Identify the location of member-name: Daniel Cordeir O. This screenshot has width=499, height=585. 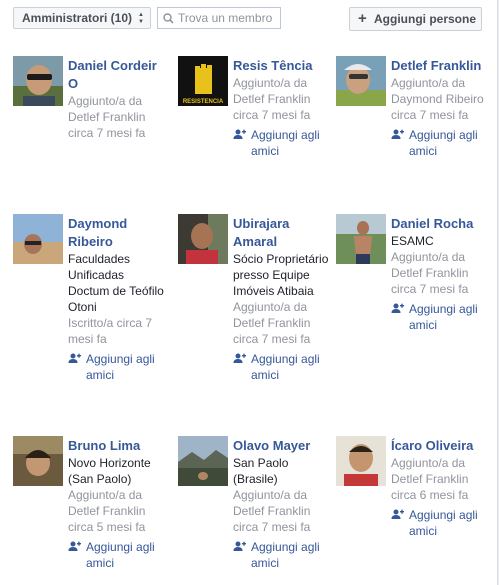
(118, 75).